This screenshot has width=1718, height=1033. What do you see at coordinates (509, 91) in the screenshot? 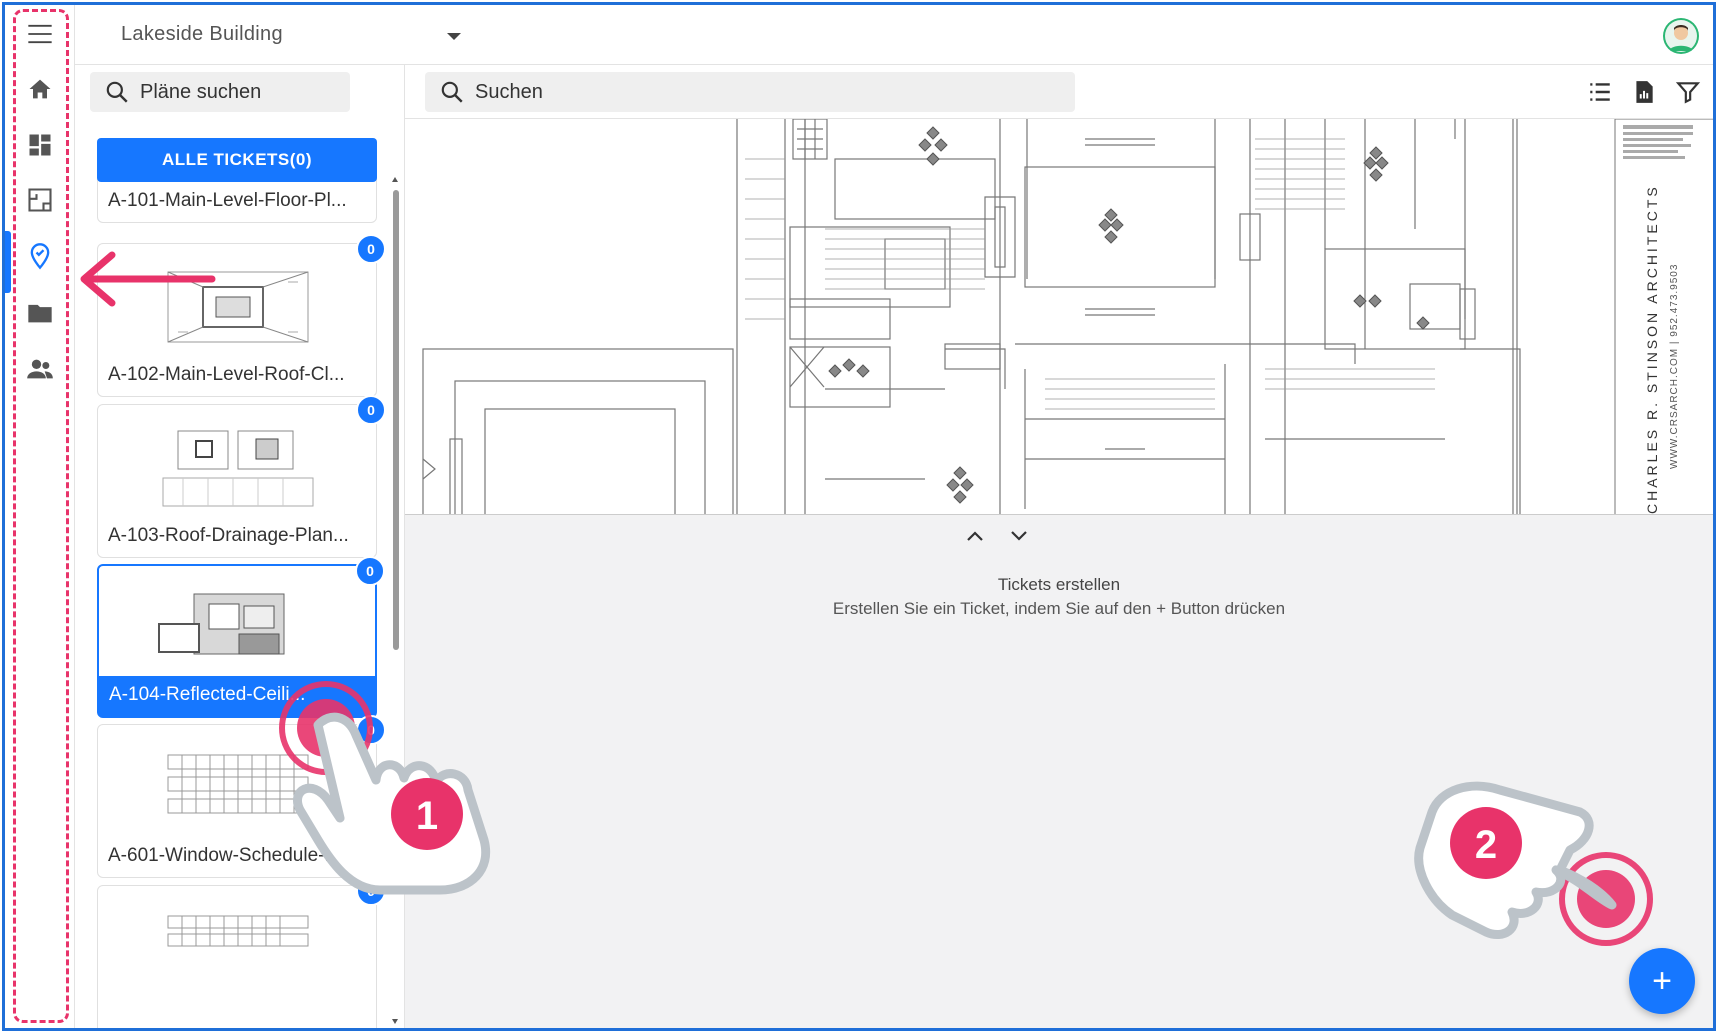
I see `ticket-search-placeholder: Suchen` at bounding box center [509, 91].